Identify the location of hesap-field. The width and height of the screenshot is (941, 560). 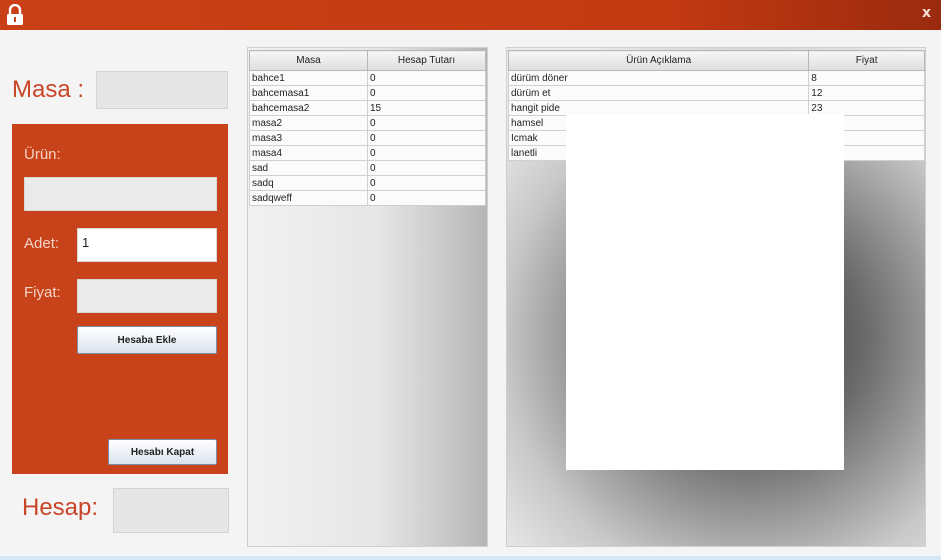
(171, 510).